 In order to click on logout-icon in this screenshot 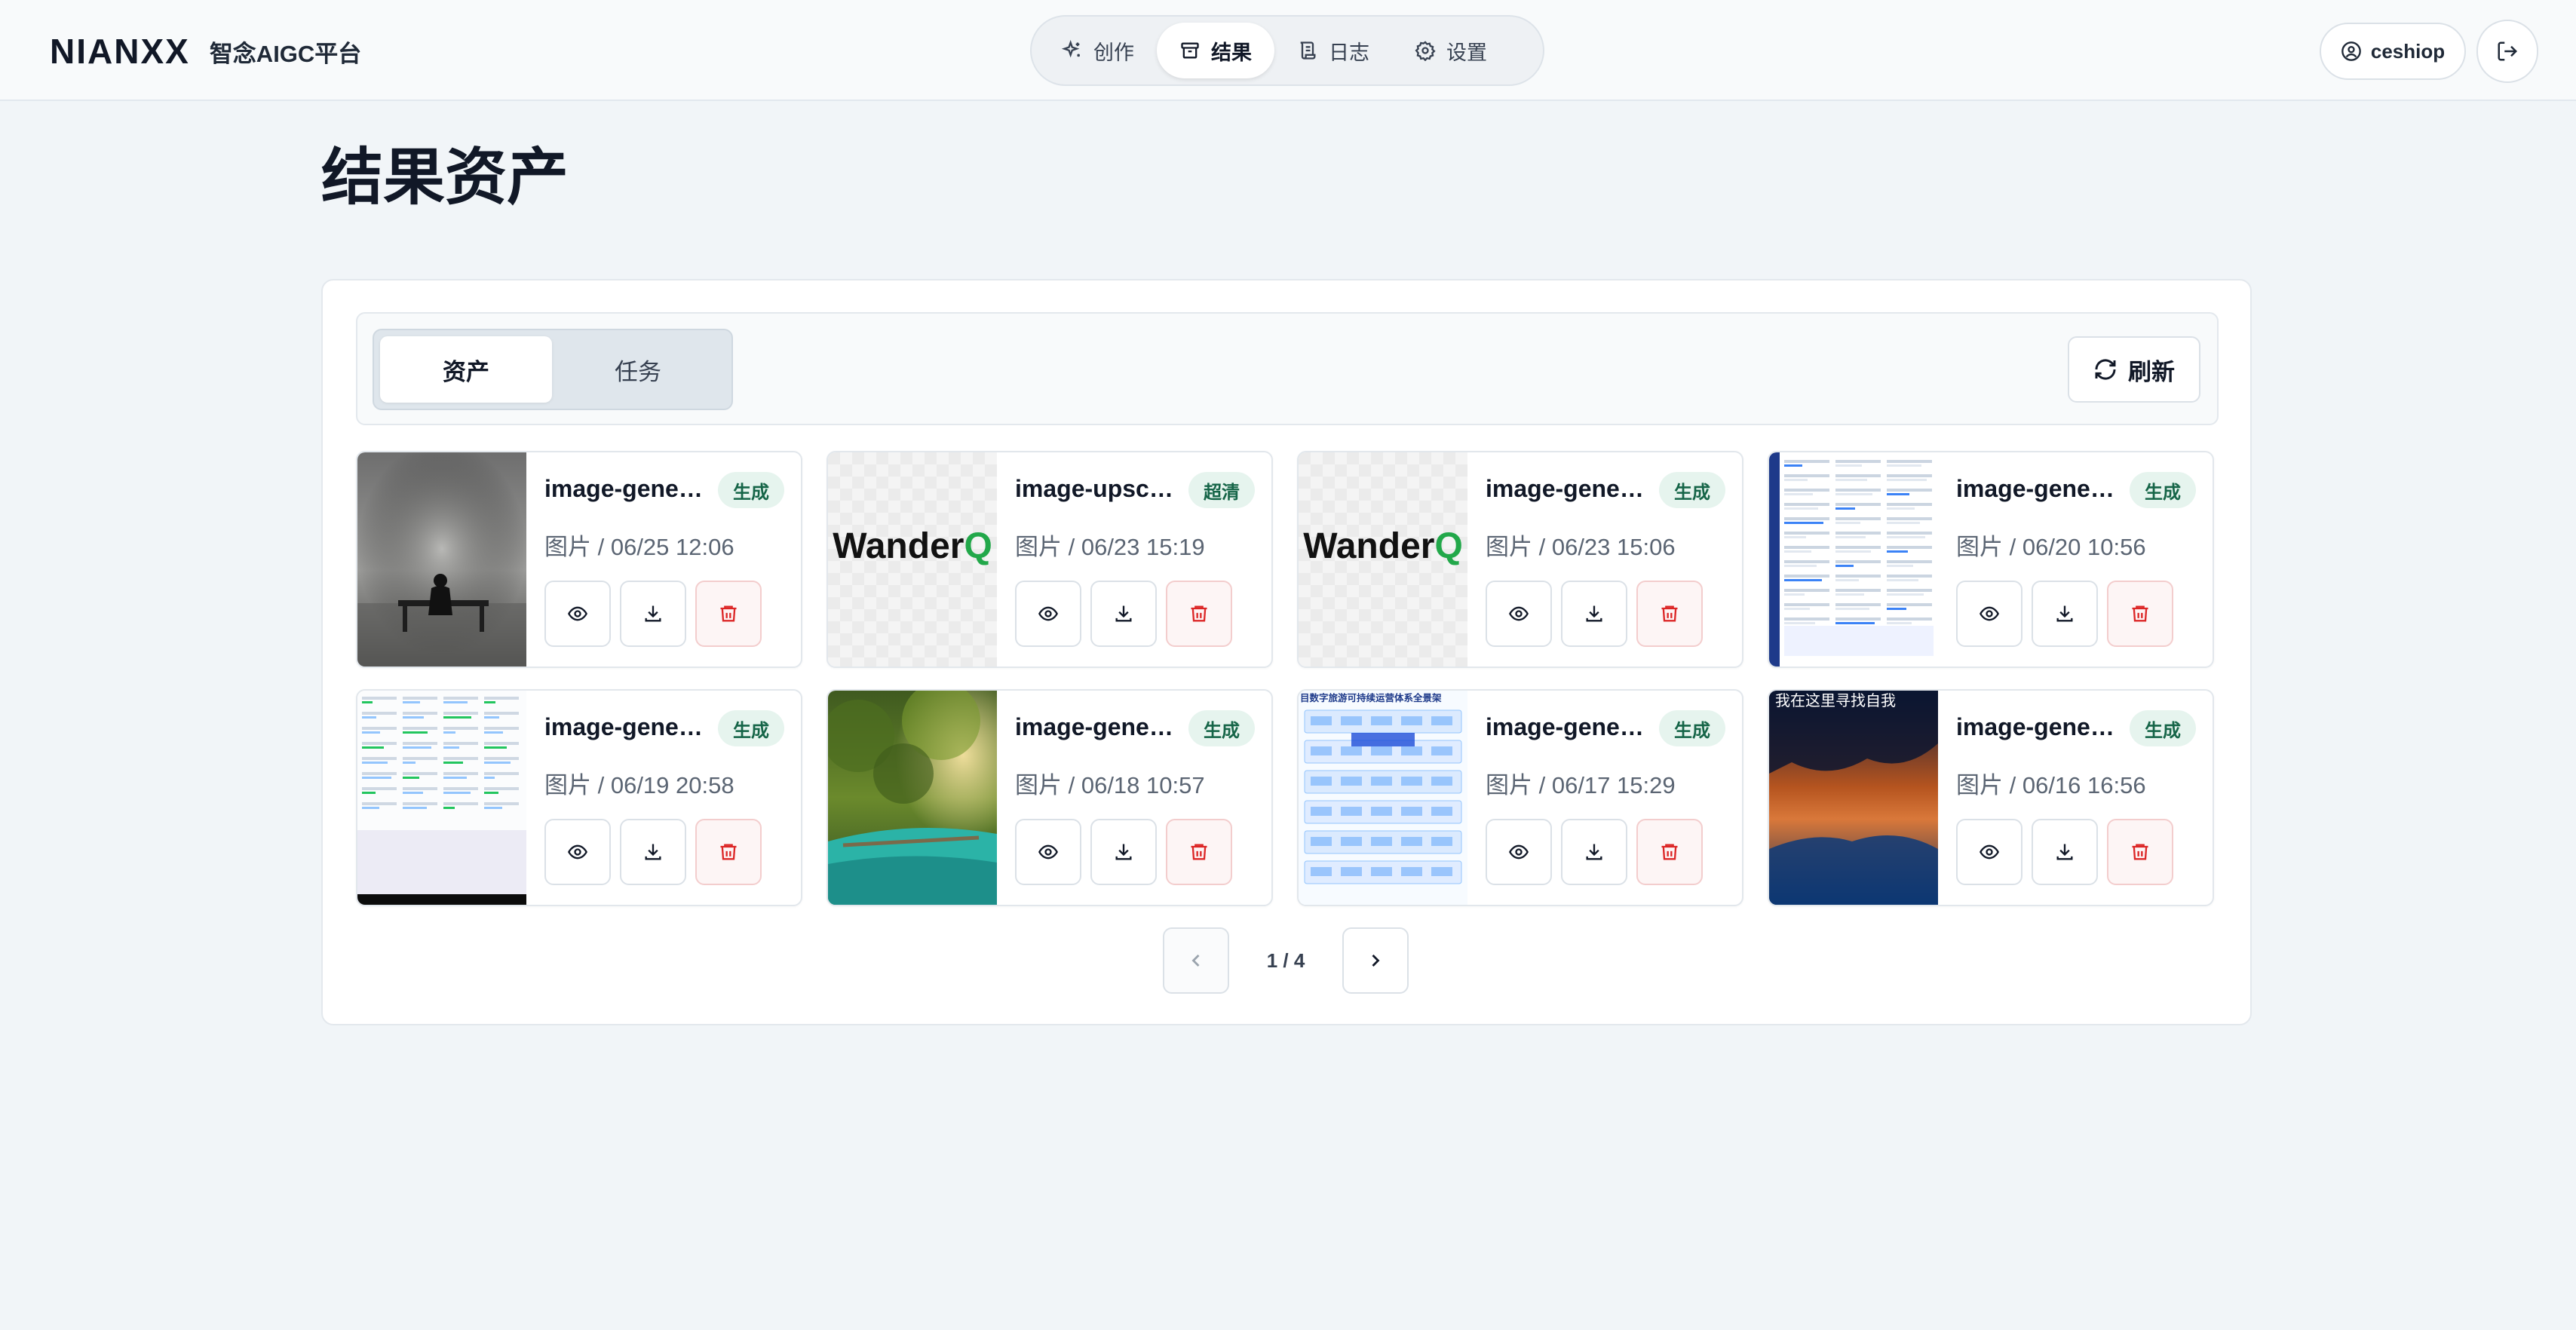, I will do `click(2508, 51)`.